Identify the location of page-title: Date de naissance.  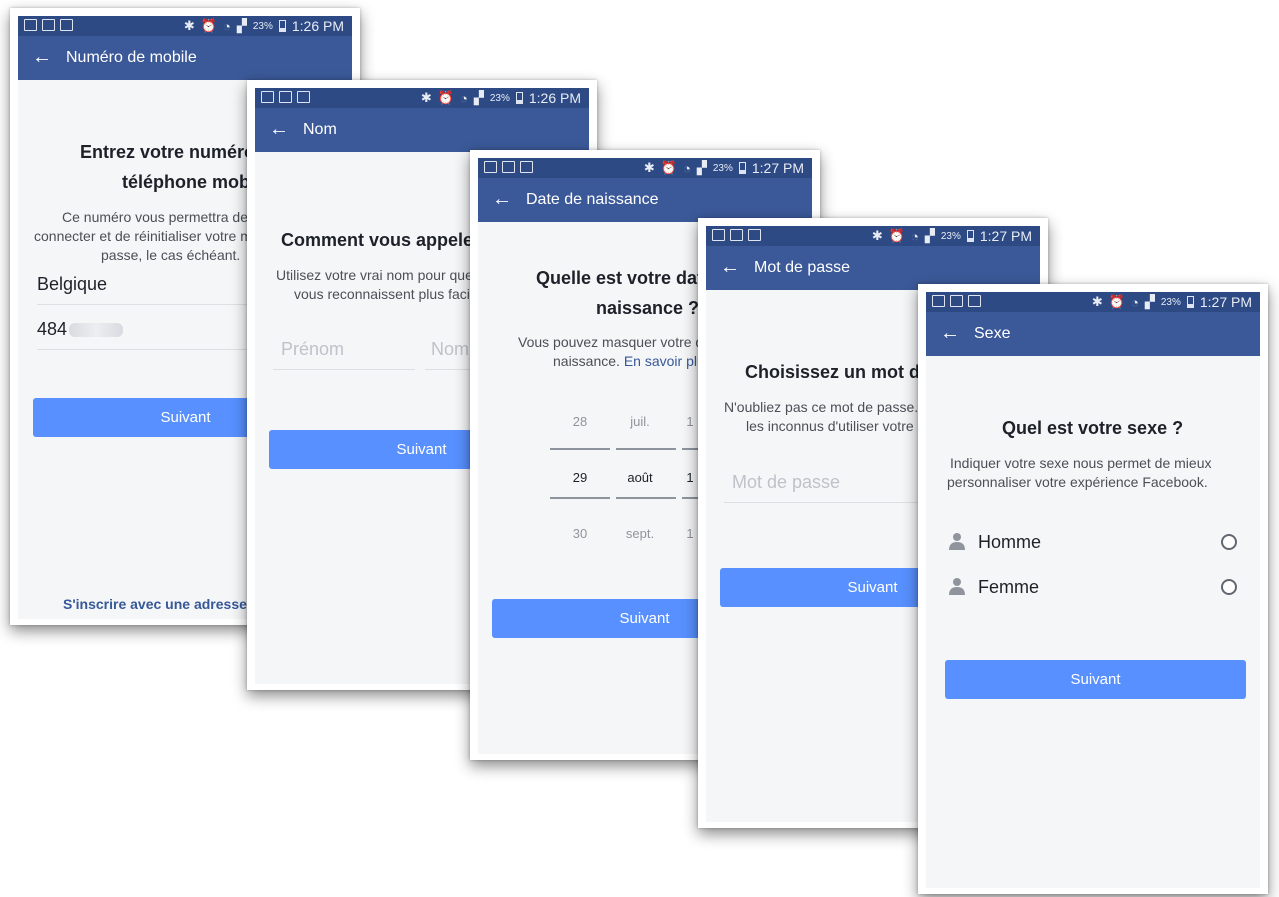
(592, 199).